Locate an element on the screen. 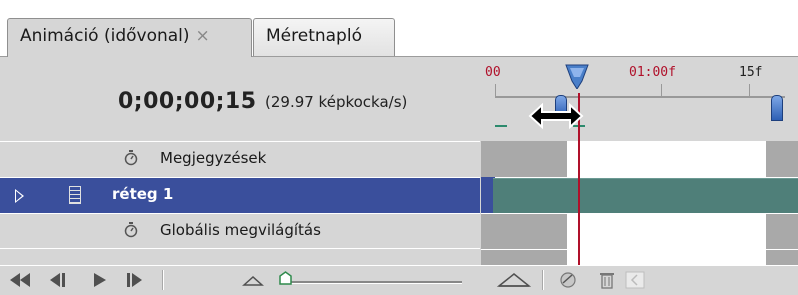 The image size is (798, 295). tween-icon is located at coordinates (568, 280).